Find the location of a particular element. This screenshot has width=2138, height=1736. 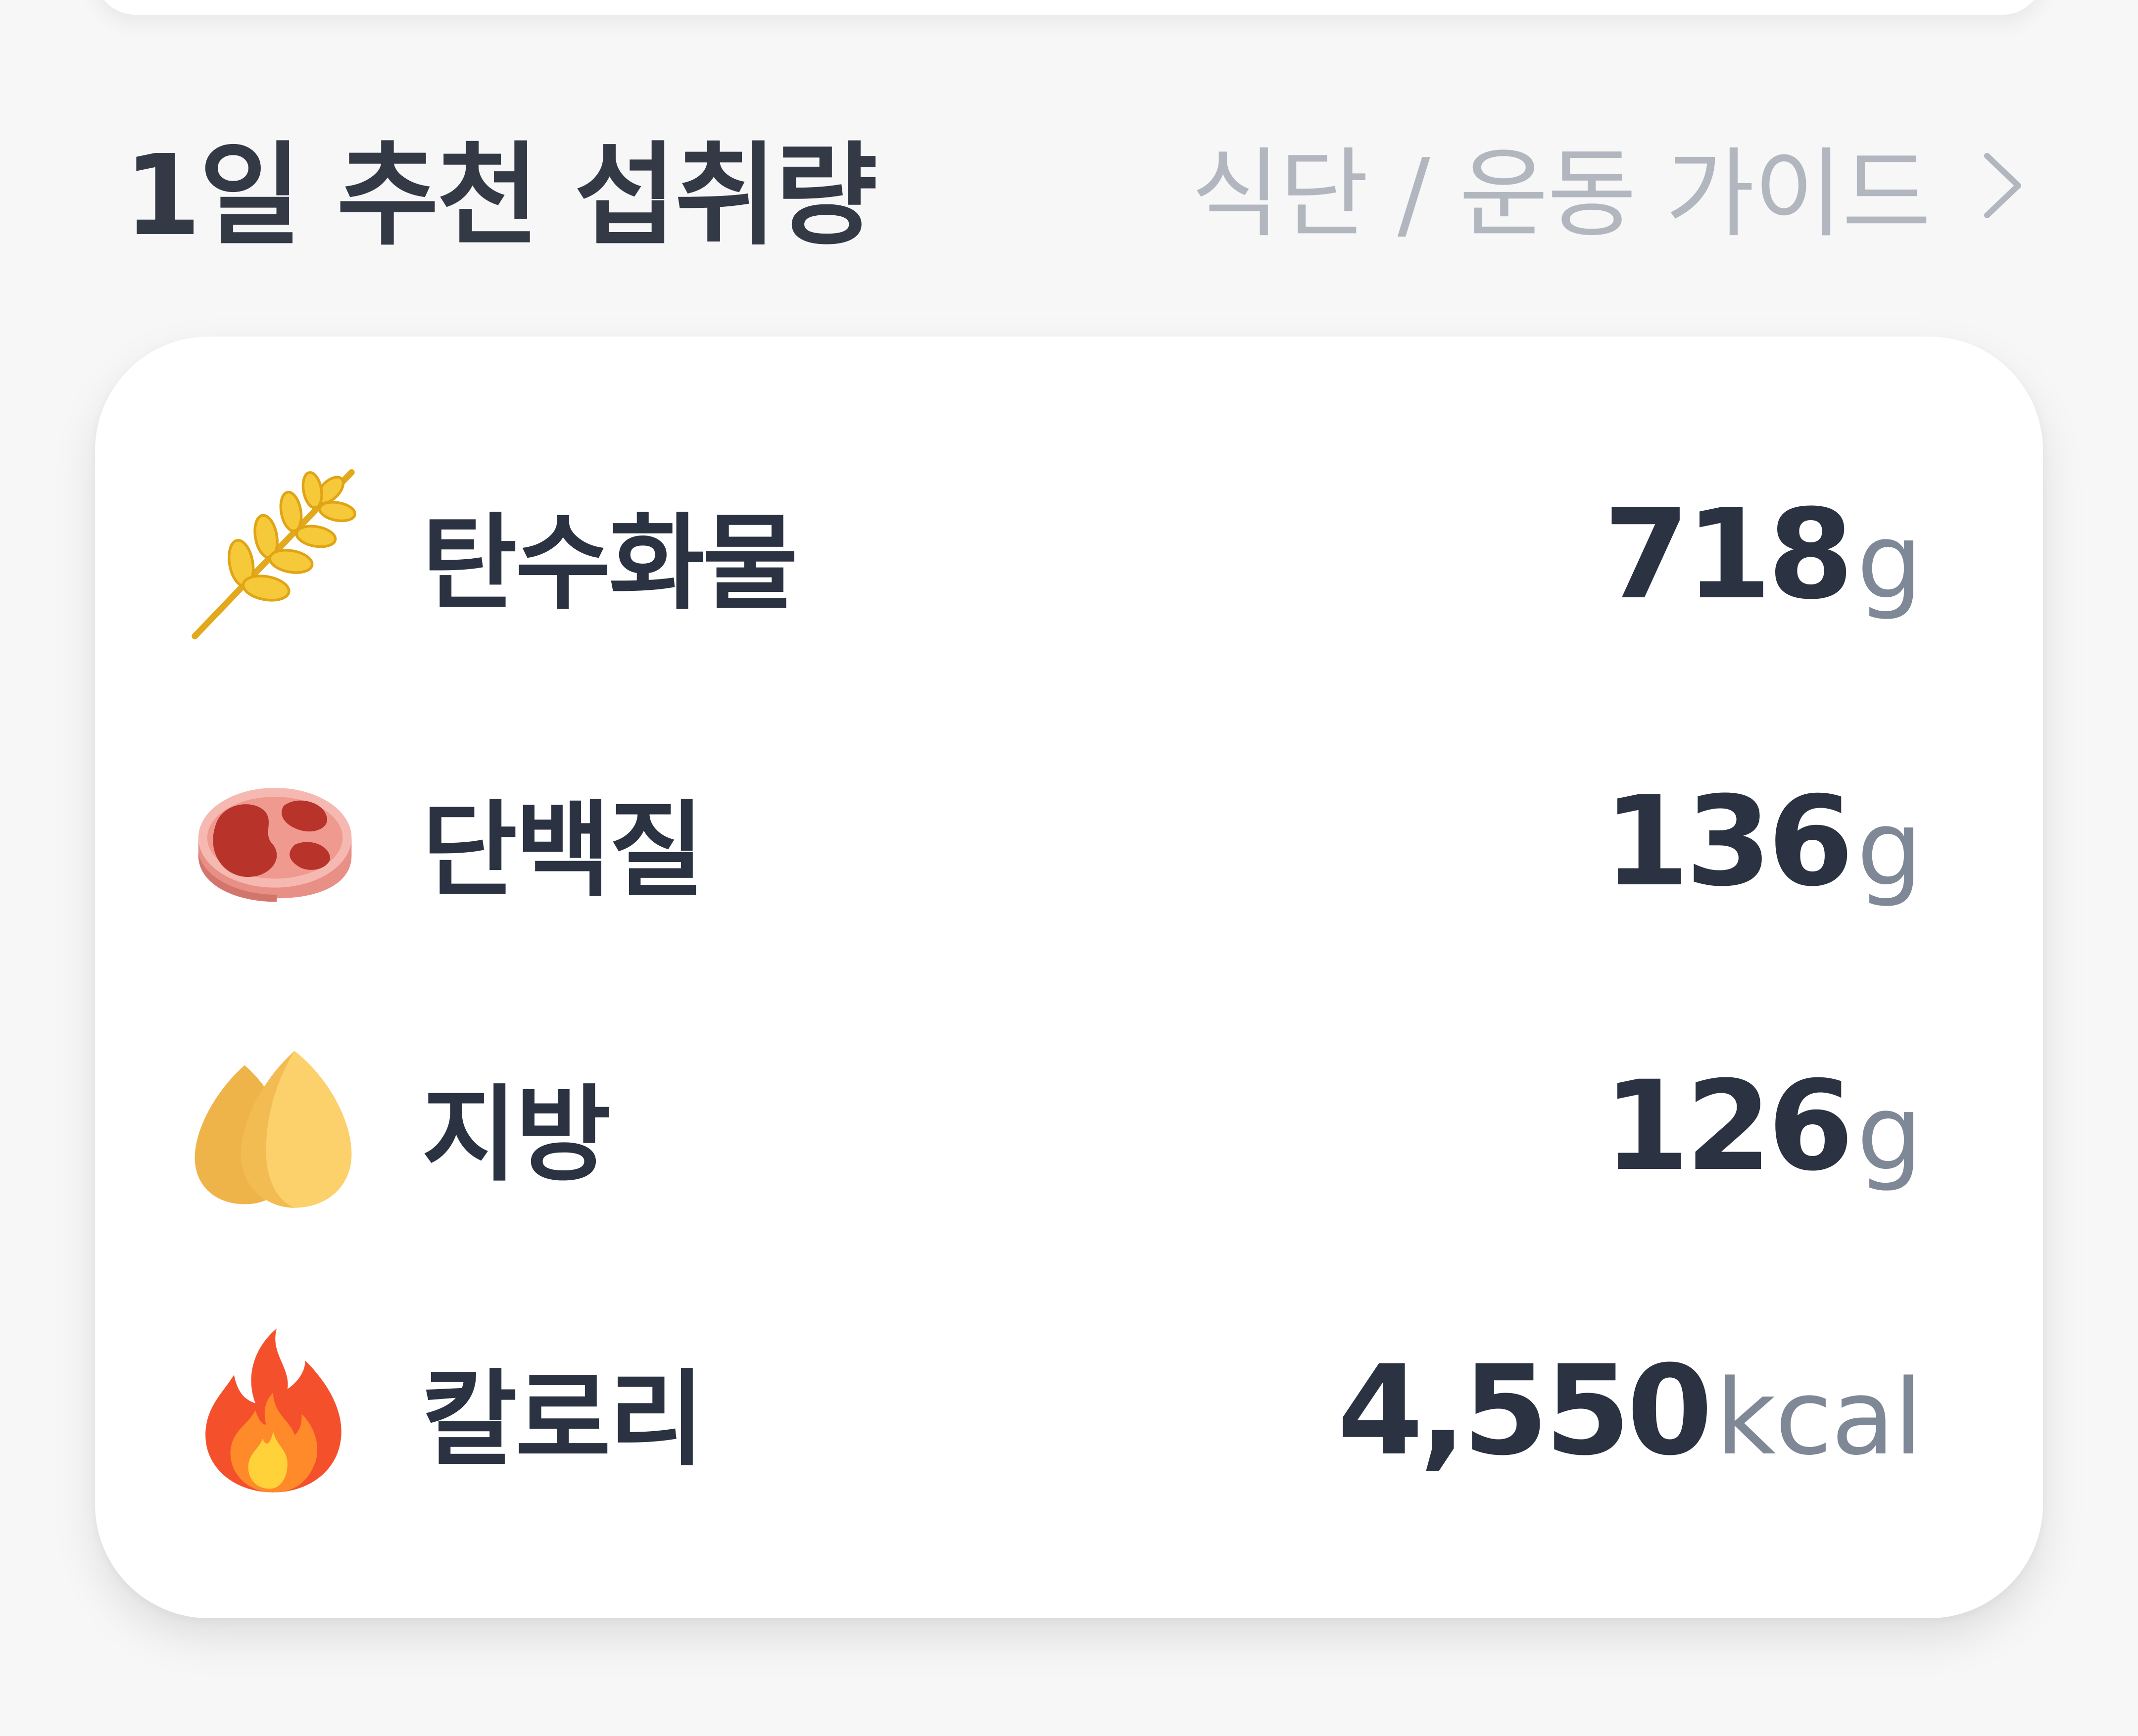

previous-card-edge is located at coordinates (1069, 7).